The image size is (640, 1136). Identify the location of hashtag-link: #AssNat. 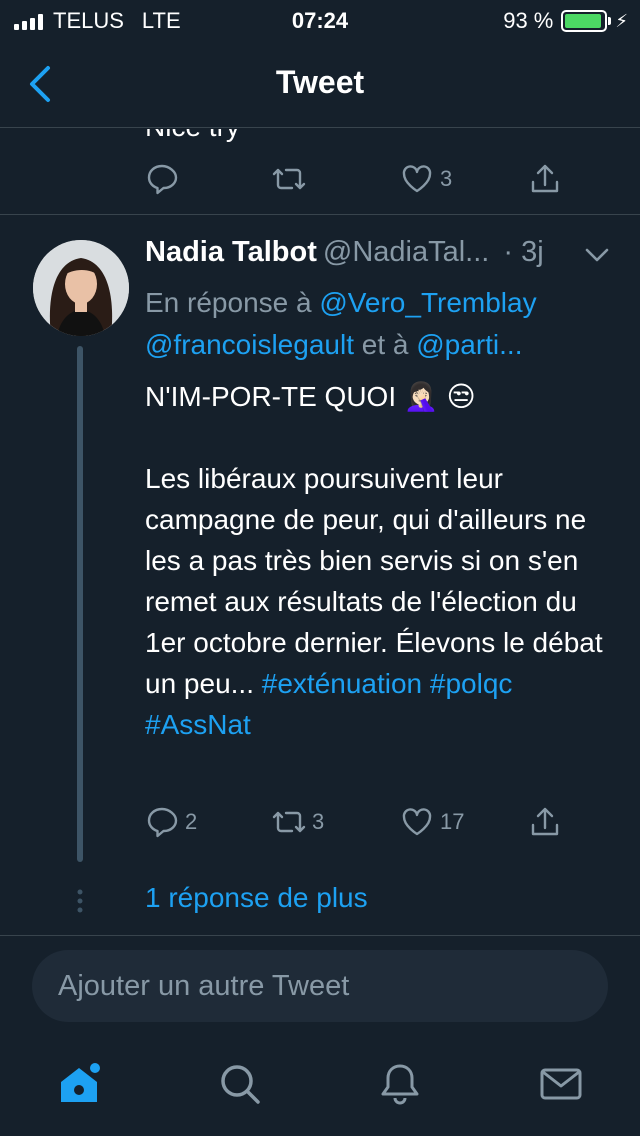
(198, 724).